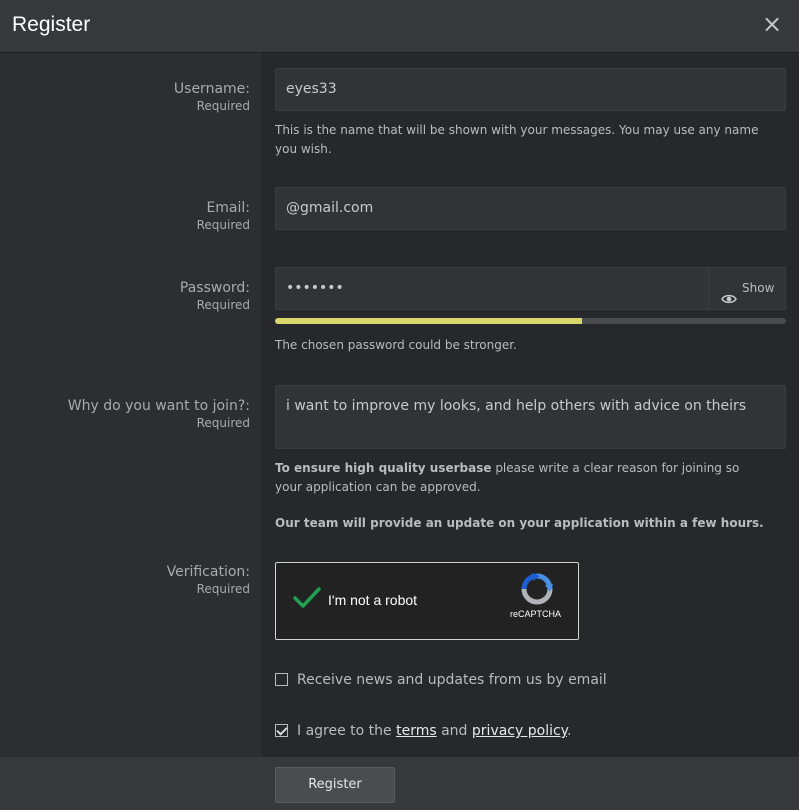 The width and height of the screenshot is (799, 810). Describe the element at coordinates (223, 423) in the screenshot. I see `reason-required: Required` at that location.